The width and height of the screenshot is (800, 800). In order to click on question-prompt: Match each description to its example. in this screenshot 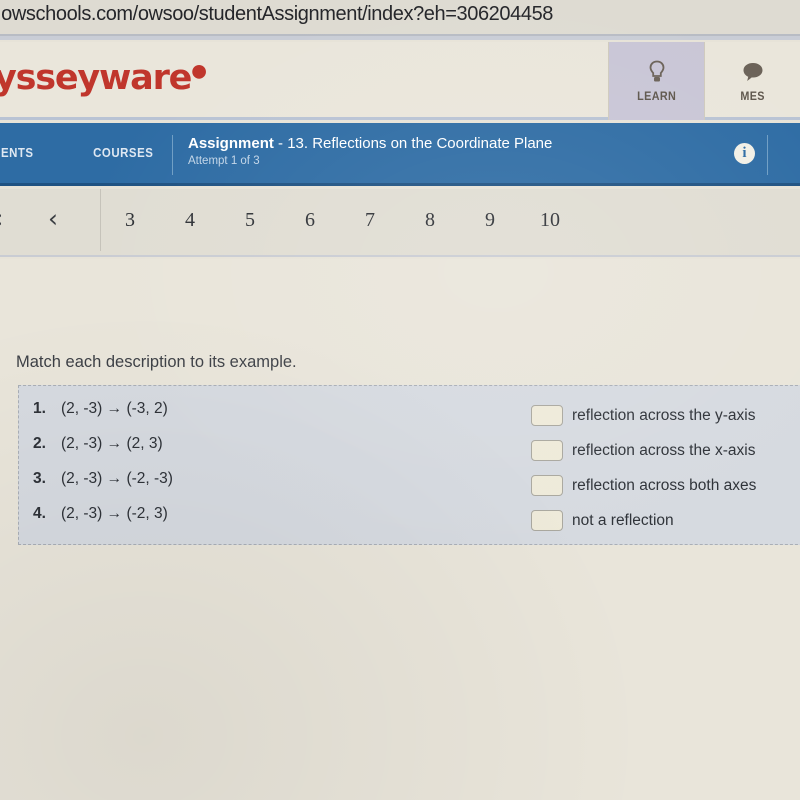, I will do `click(156, 362)`.